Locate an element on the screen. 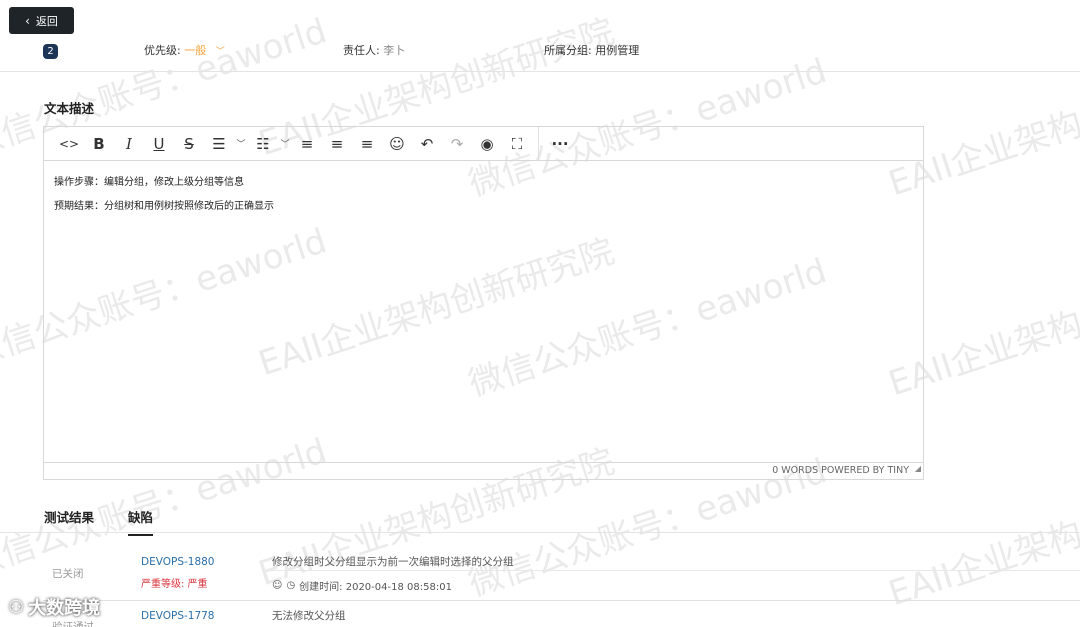  owner-field: 责任人: 李卜 is located at coordinates (374, 50).